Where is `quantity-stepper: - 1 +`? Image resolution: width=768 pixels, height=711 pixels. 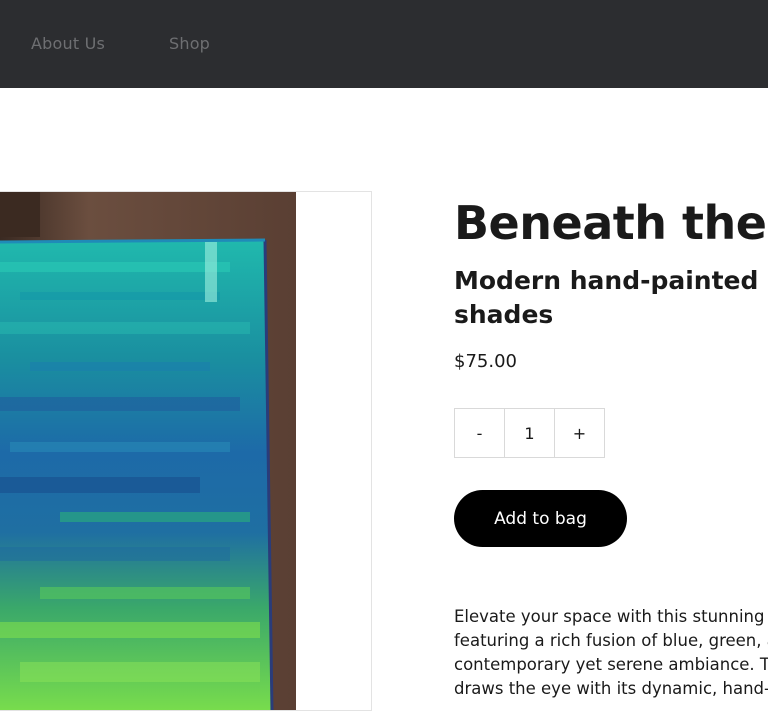
quantity-stepper: - 1 + is located at coordinates (529, 433).